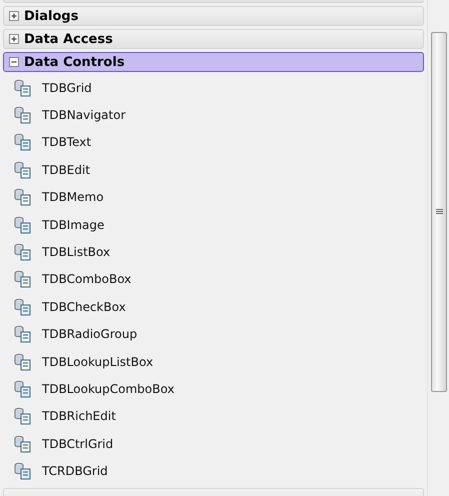 This screenshot has width=449, height=496. I want to click on component-item: TCRDBGrid, so click(213, 471).